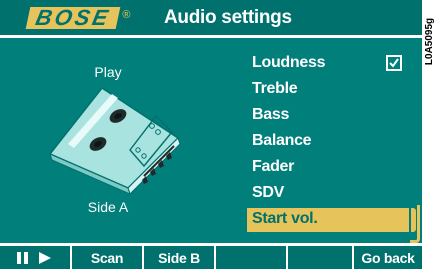  I want to click on menu-item-label: Bass, so click(271, 114).